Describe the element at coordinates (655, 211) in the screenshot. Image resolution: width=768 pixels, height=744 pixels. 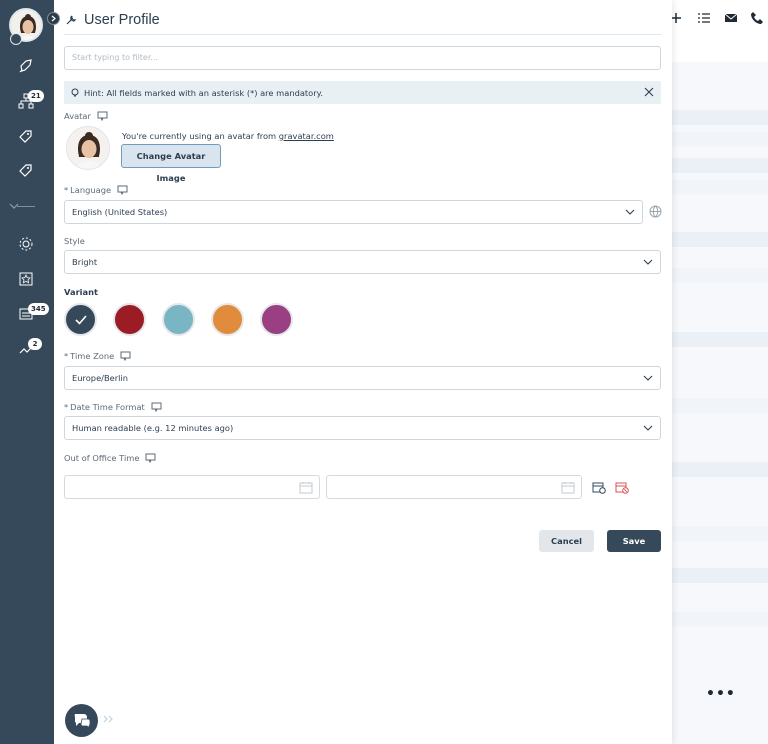
I see `globe-icon` at that location.